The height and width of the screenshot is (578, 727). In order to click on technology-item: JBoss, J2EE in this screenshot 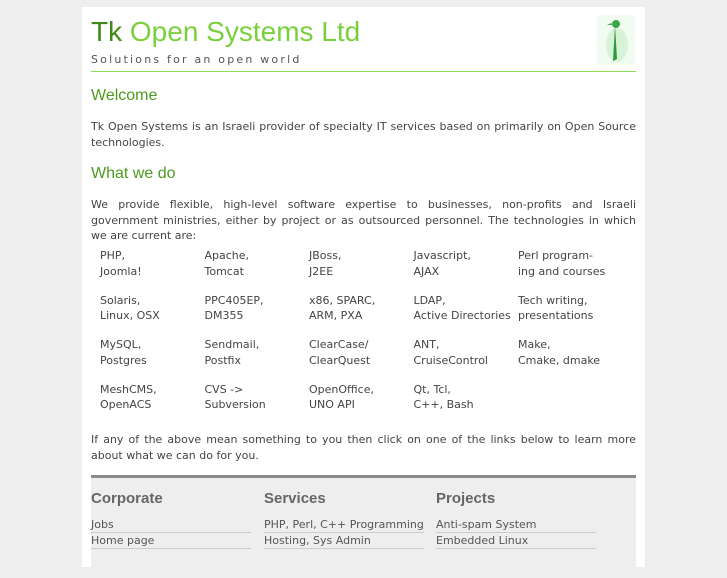, I will do `click(359, 263)`.